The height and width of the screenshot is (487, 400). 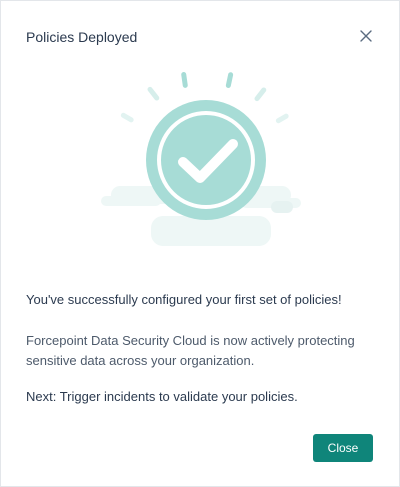 I want to click on dialog-header: Policies Deployed, so click(x=202, y=38).